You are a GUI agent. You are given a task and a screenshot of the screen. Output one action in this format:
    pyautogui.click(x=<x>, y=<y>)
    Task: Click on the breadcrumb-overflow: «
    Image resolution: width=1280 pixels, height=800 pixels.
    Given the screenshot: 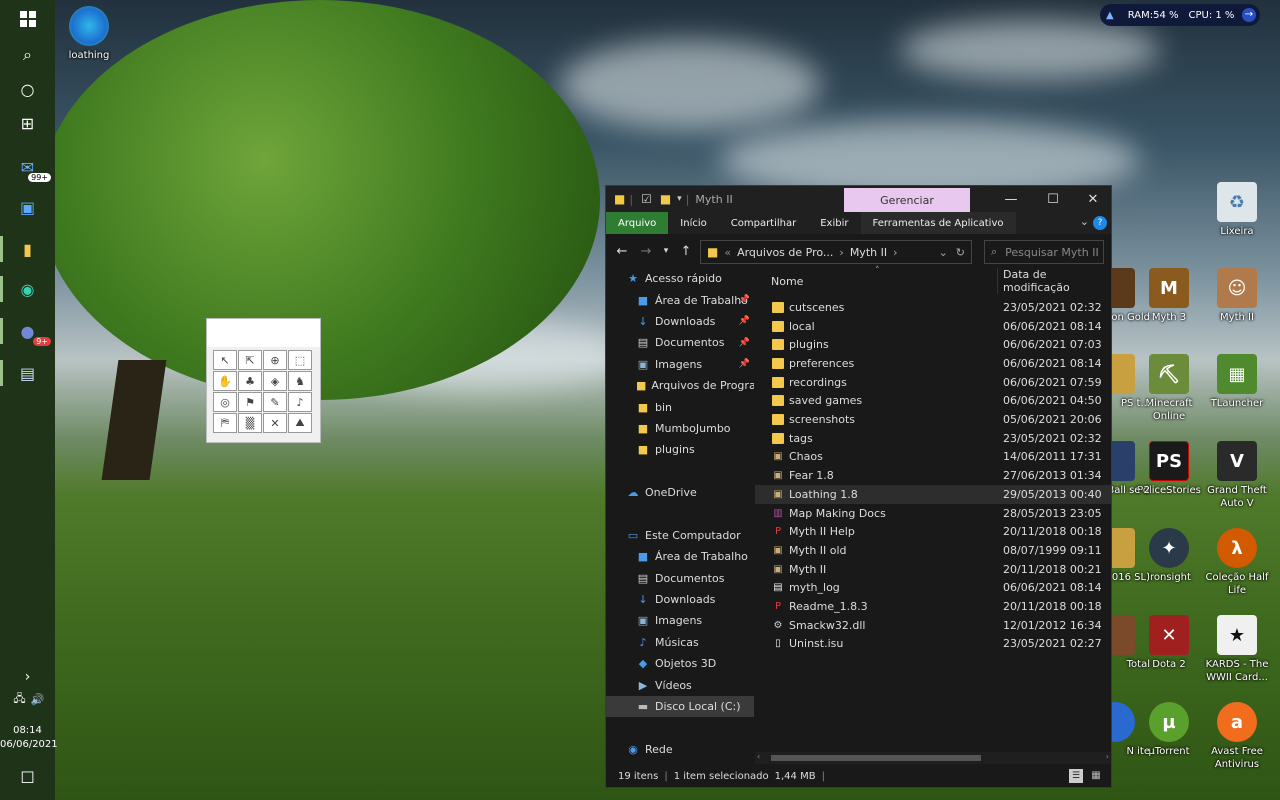 What is the action you would take?
    pyautogui.click(x=727, y=252)
    